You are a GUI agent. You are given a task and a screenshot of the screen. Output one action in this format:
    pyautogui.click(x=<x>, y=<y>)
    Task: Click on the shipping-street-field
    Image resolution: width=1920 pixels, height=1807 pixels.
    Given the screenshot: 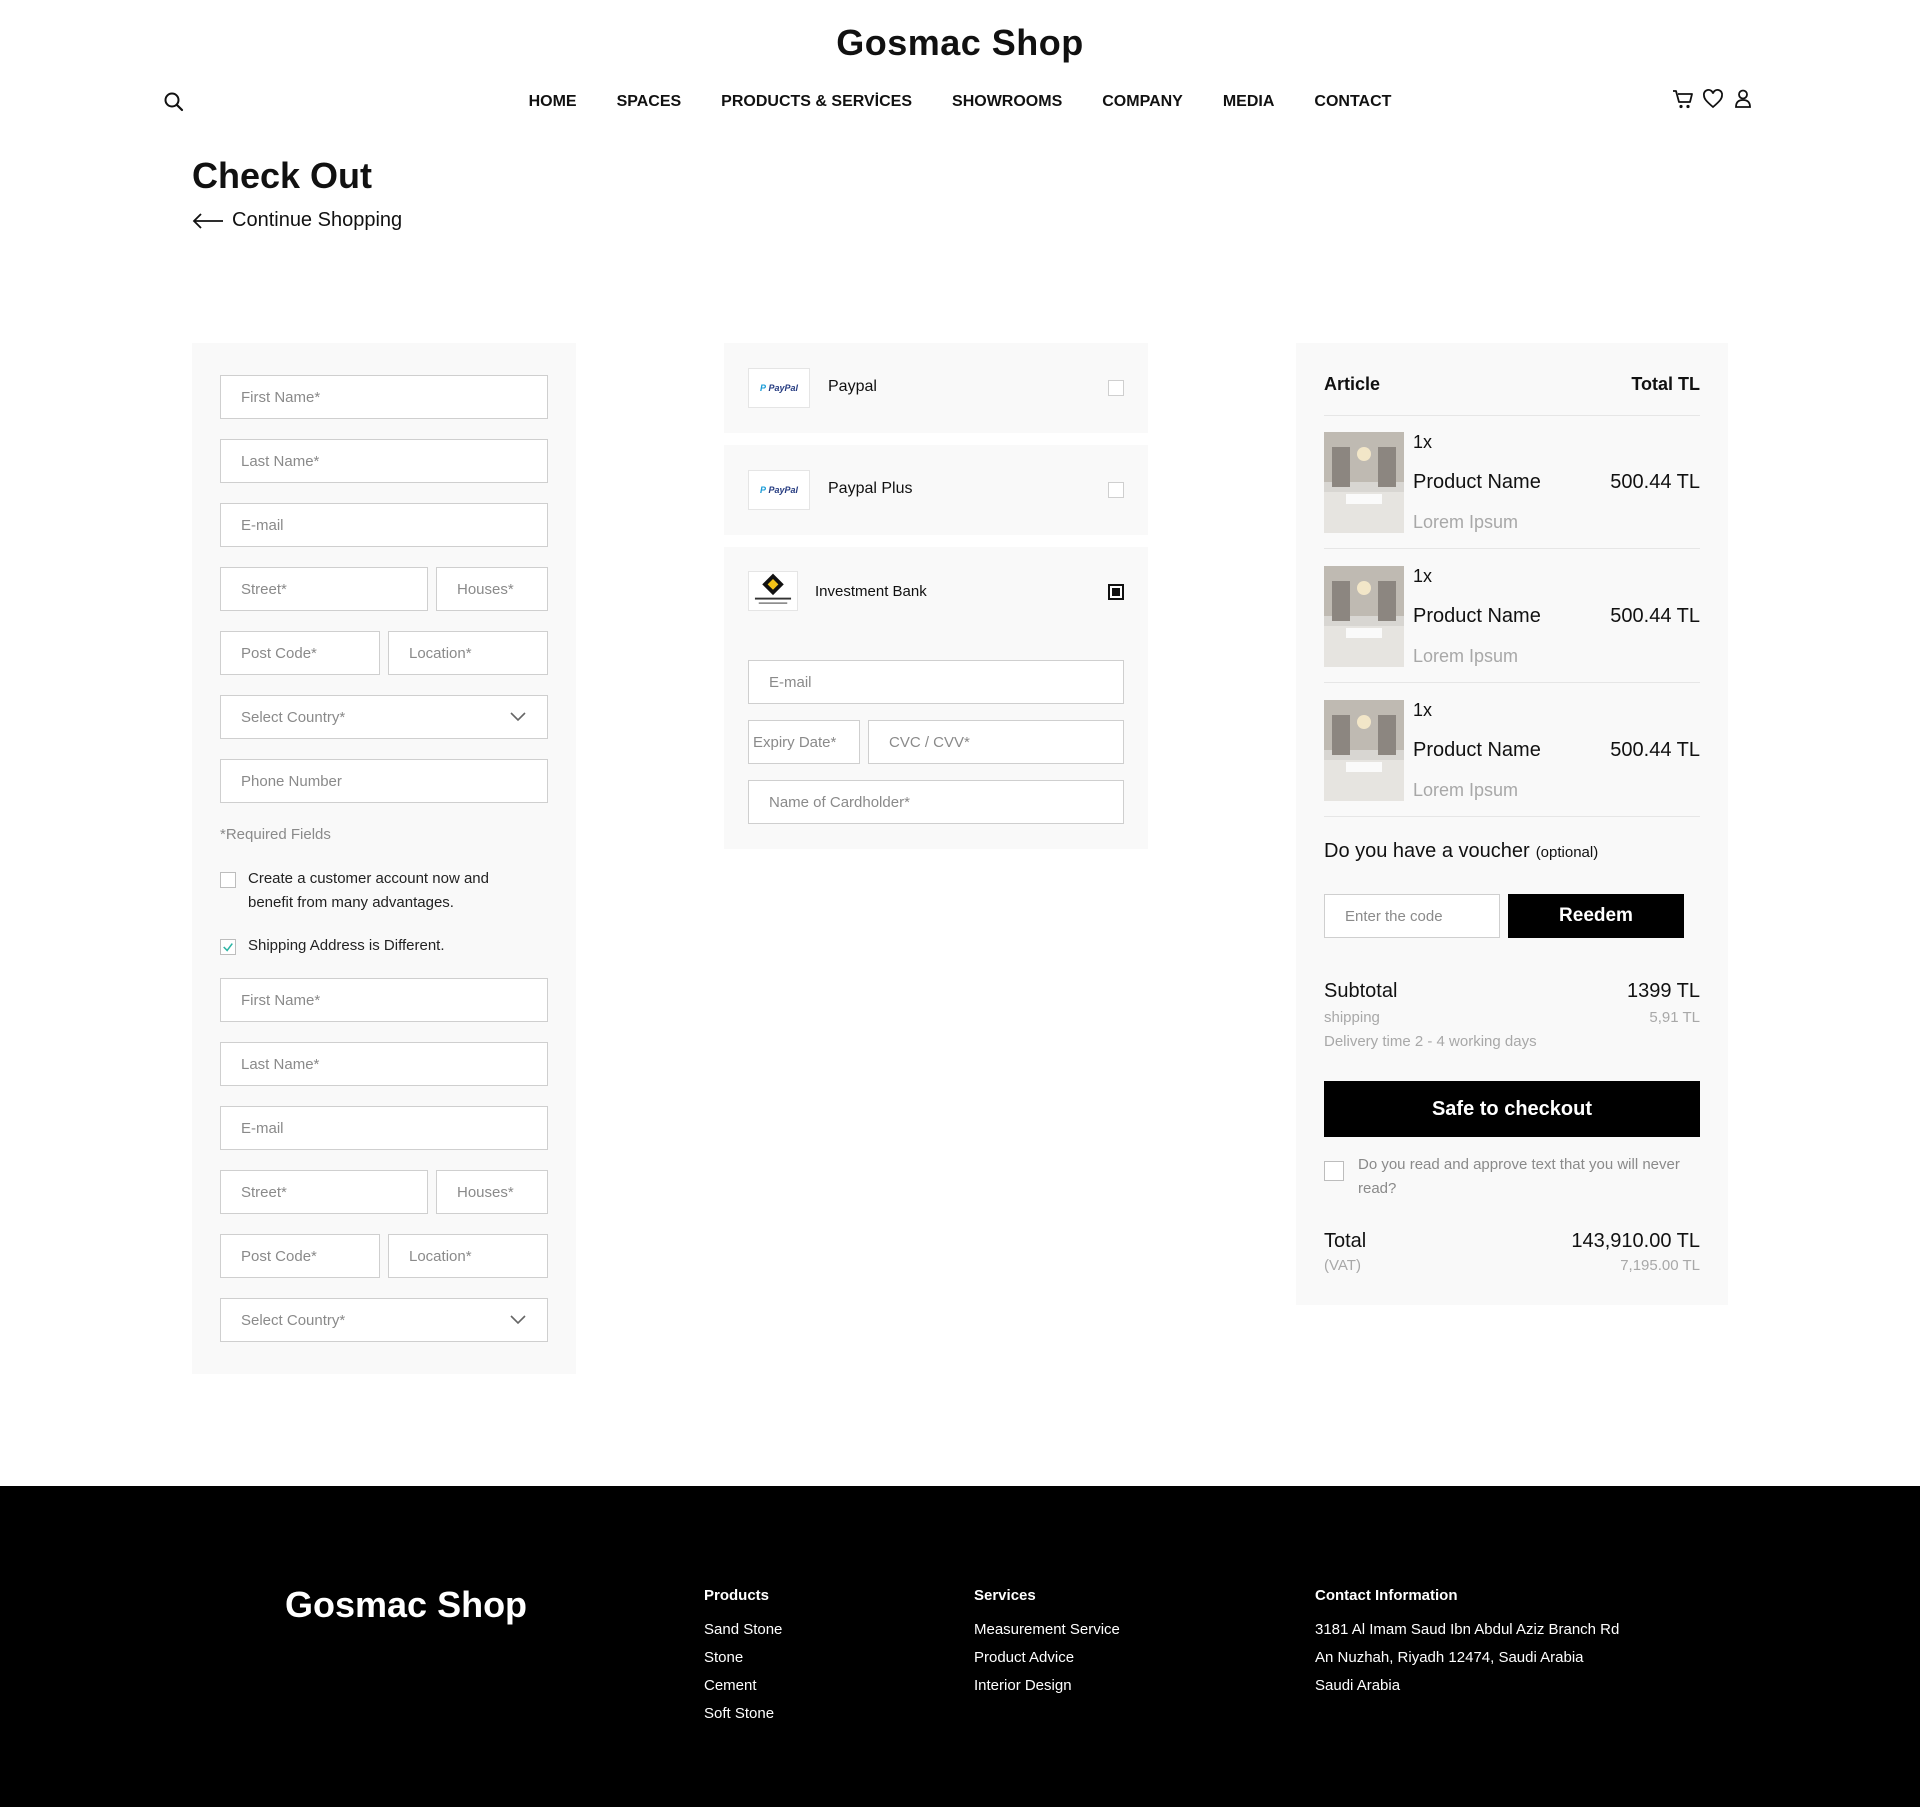 What is the action you would take?
    pyautogui.click(x=324, y=1192)
    